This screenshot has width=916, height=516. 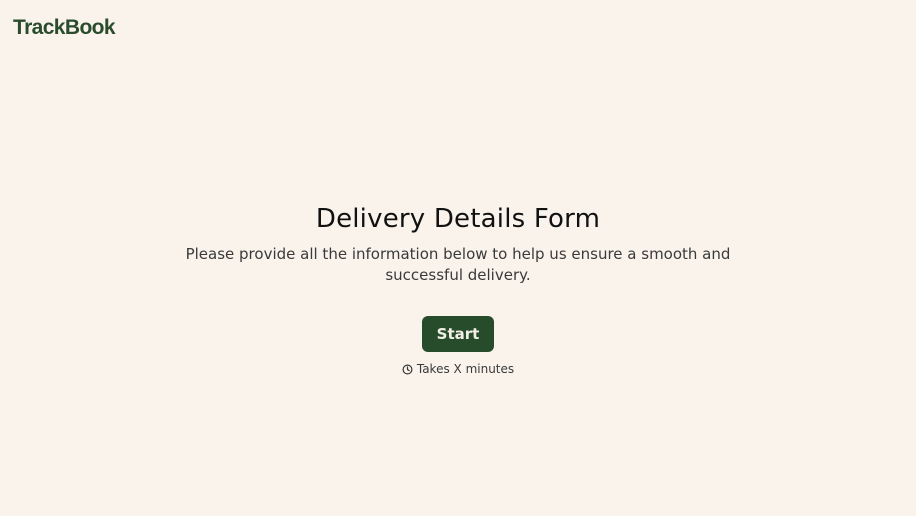 I want to click on duration-info: Takes X minutes, so click(x=458, y=369).